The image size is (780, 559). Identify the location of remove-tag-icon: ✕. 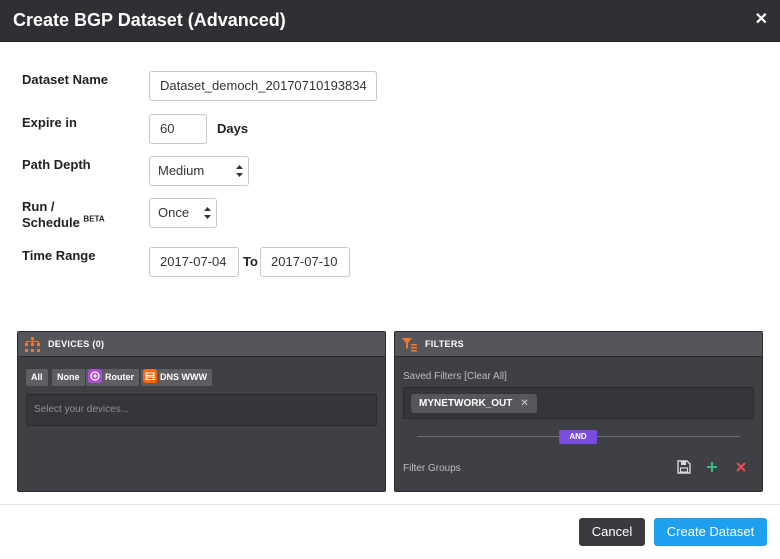
(524, 403).